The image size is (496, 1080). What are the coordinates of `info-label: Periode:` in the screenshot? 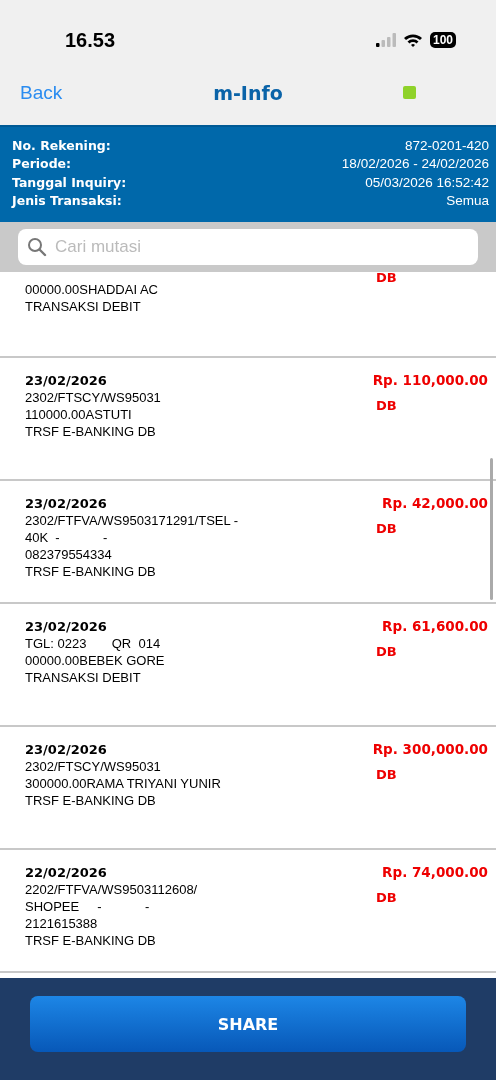 It's located at (42, 165).